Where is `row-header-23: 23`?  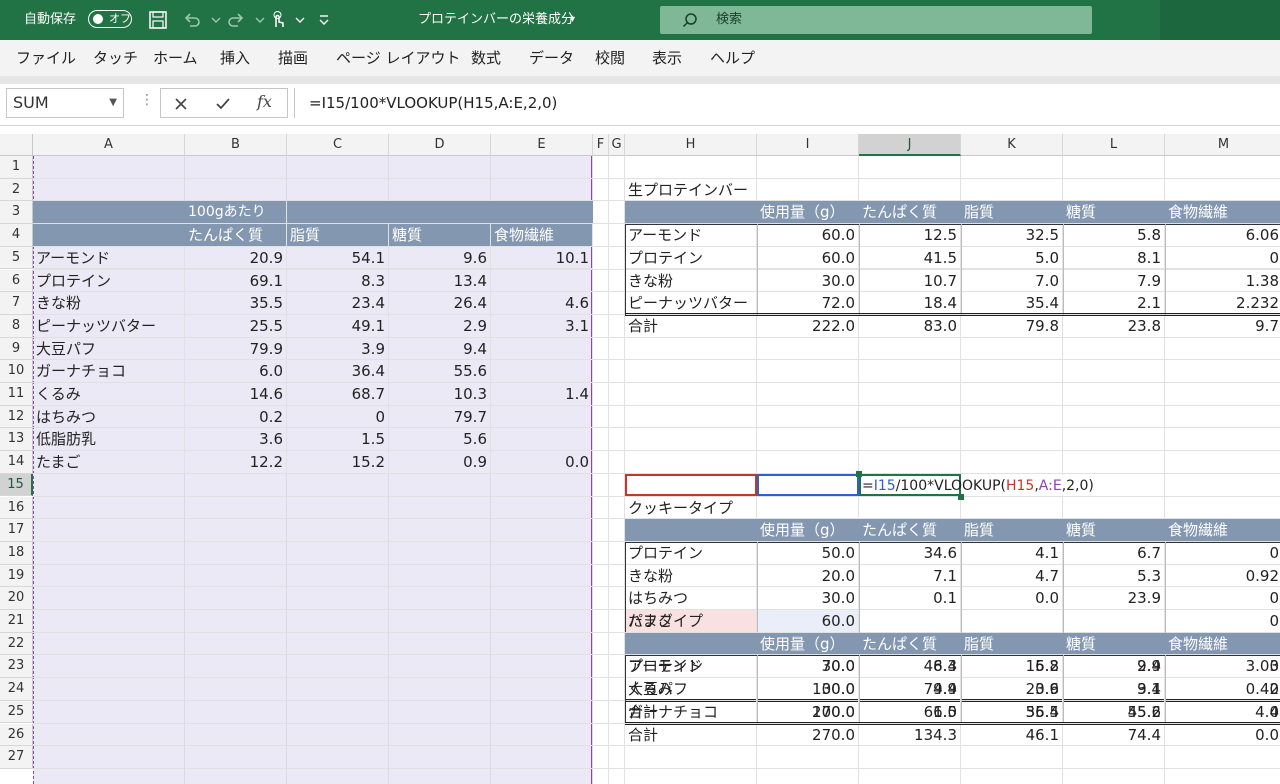
row-header-23: 23 is located at coordinates (16, 667).